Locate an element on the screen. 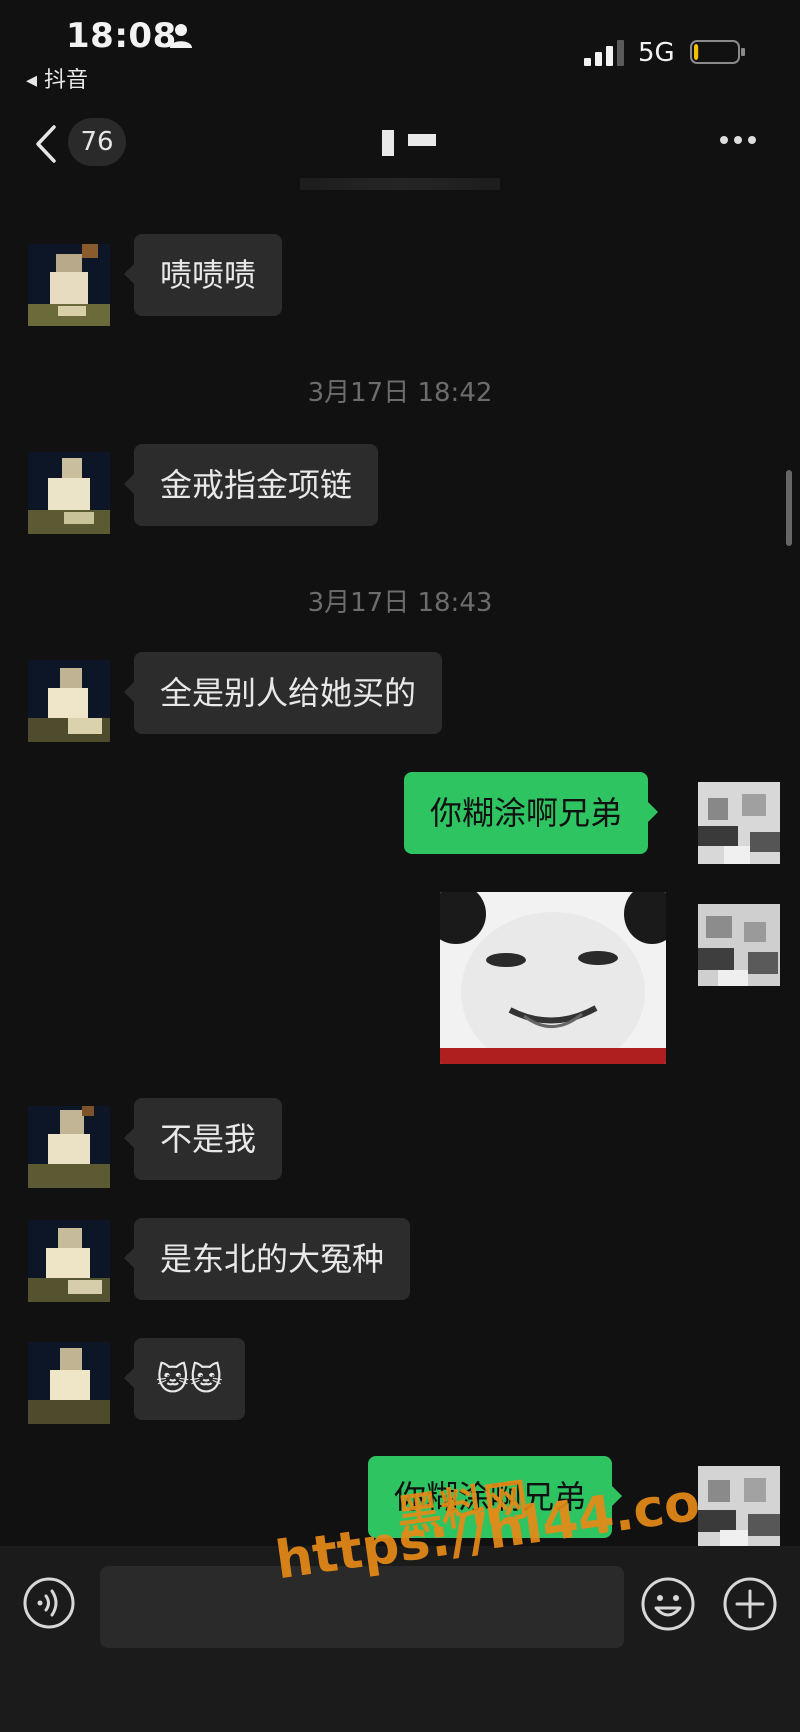  chevron-left-icon is located at coordinates (45, 144).